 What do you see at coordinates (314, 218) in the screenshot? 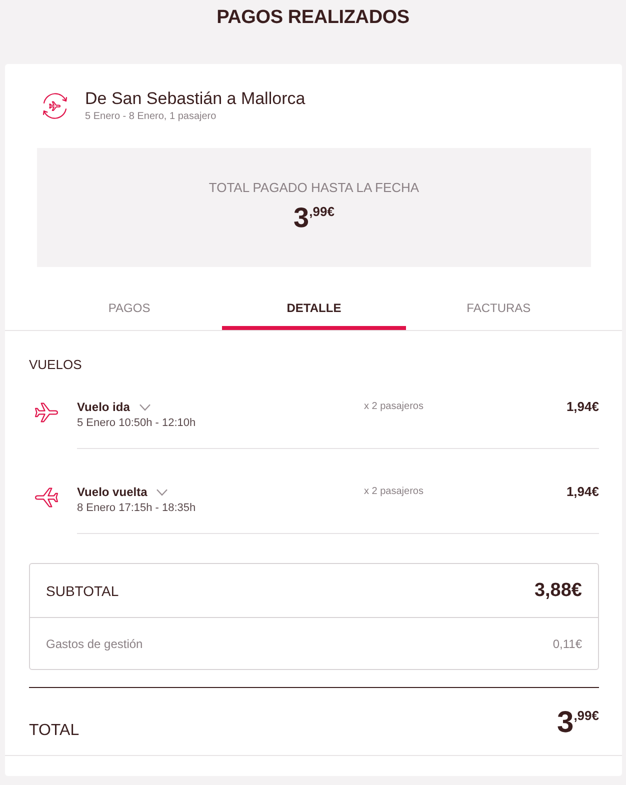
I see `total-paid-amount: 3$^{,99€}$` at bounding box center [314, 218].